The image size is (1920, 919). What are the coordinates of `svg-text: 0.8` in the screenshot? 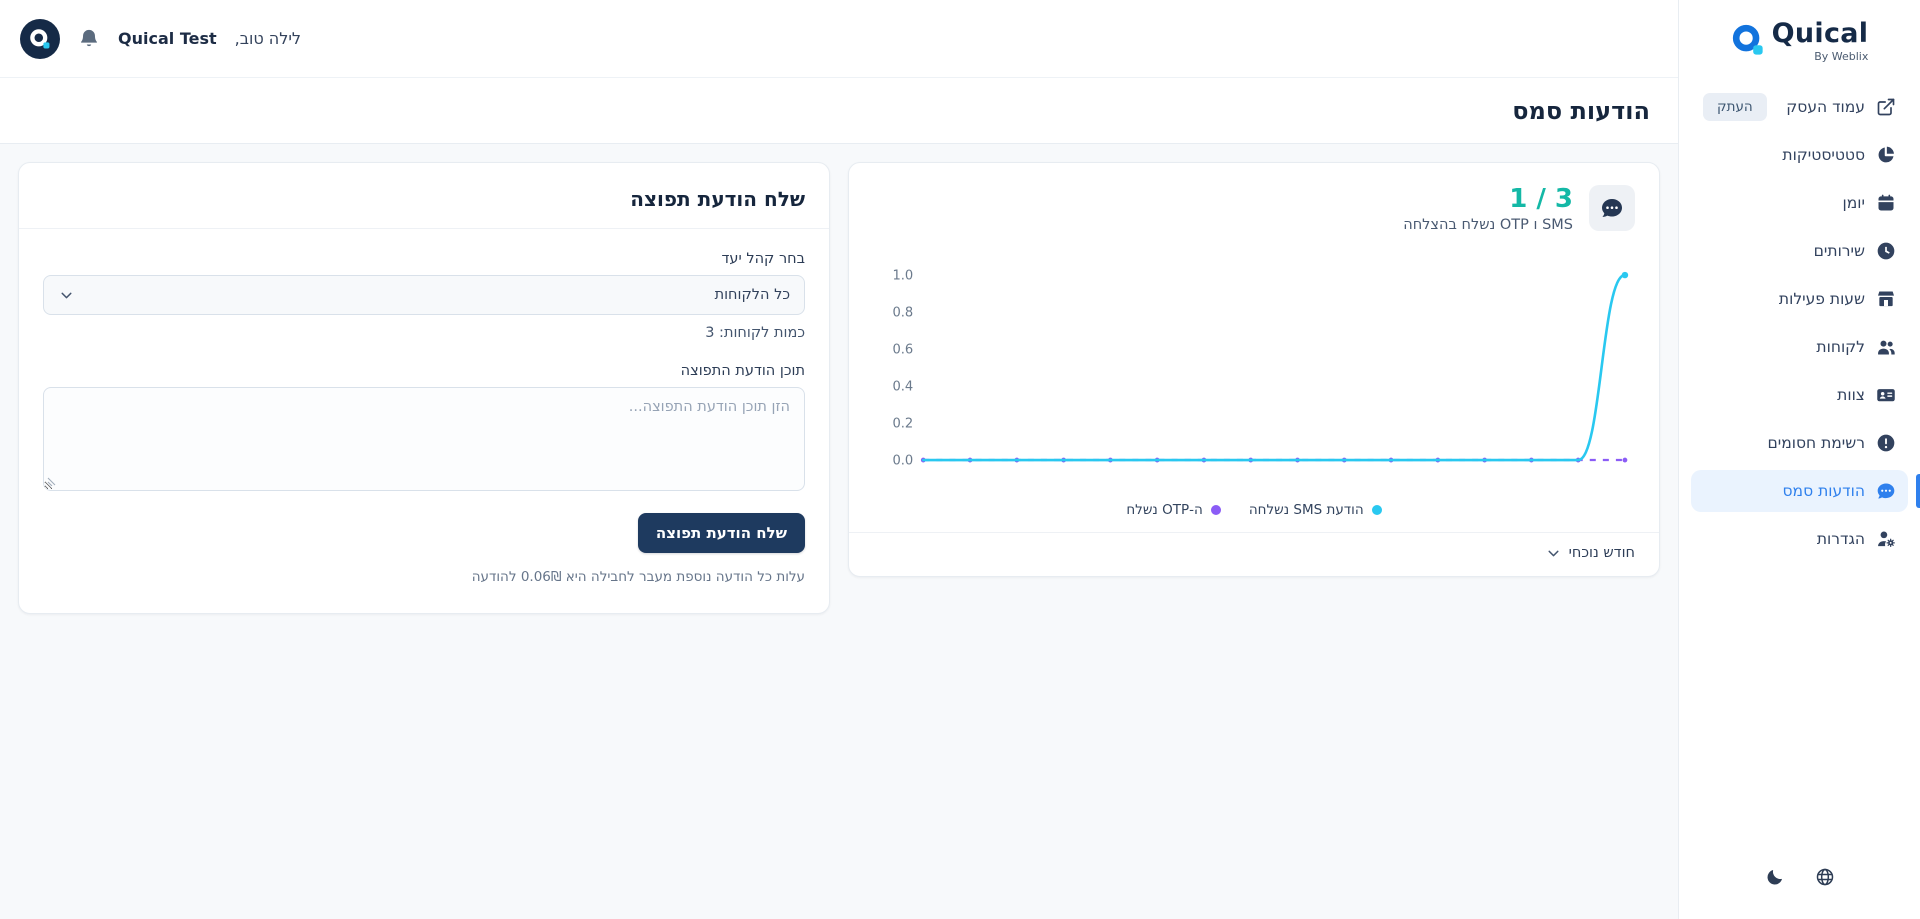 It's located at (902, 312).